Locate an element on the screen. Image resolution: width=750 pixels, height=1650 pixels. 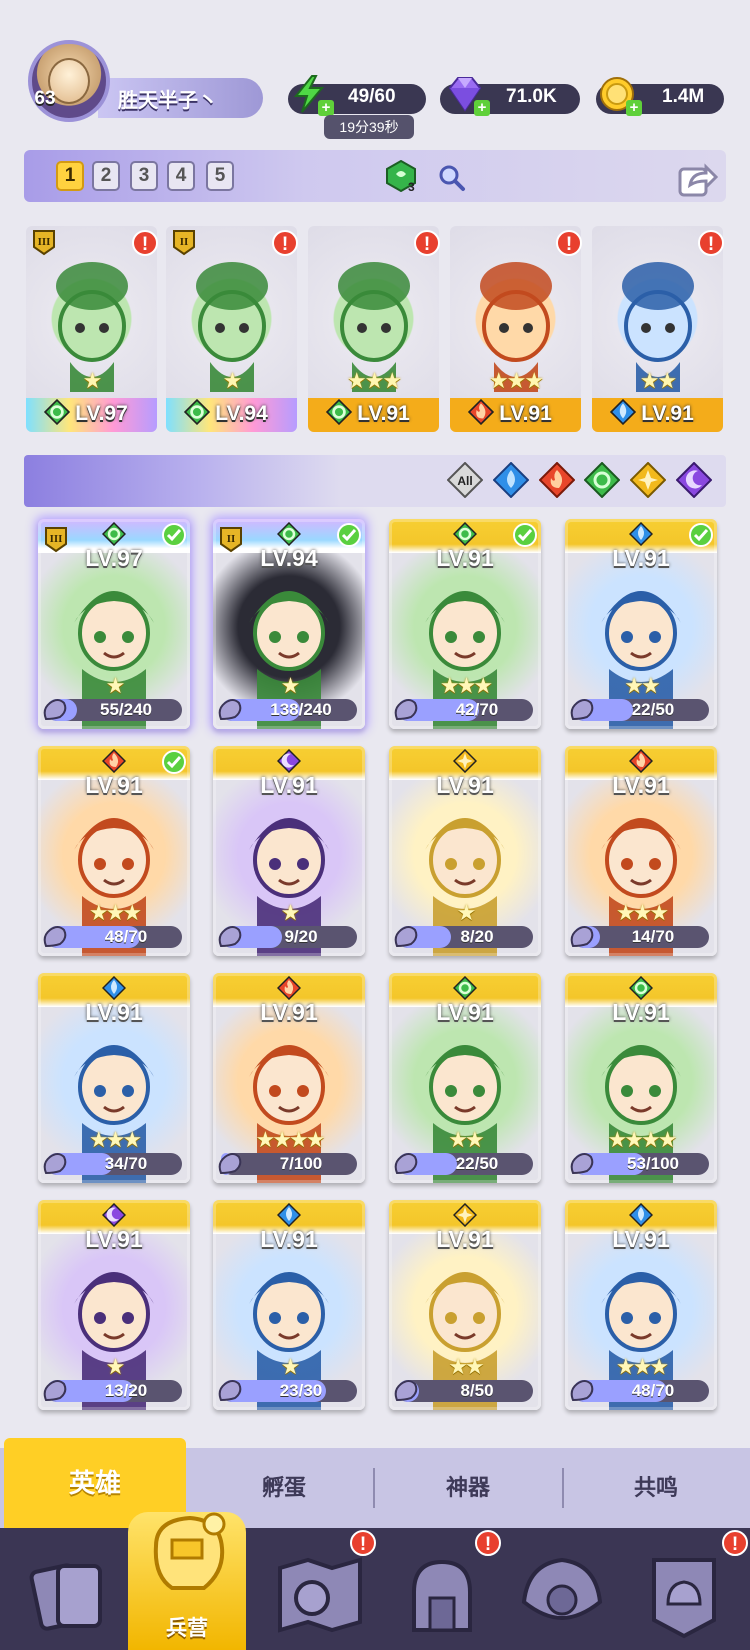
hero-stars: ★★ is located at coordinates (658, 380).